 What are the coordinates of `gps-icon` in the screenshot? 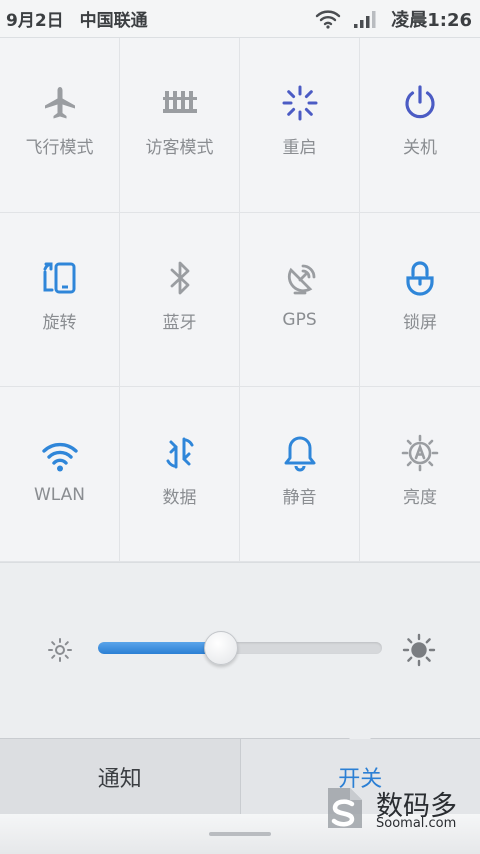 It's located at (300, 280).